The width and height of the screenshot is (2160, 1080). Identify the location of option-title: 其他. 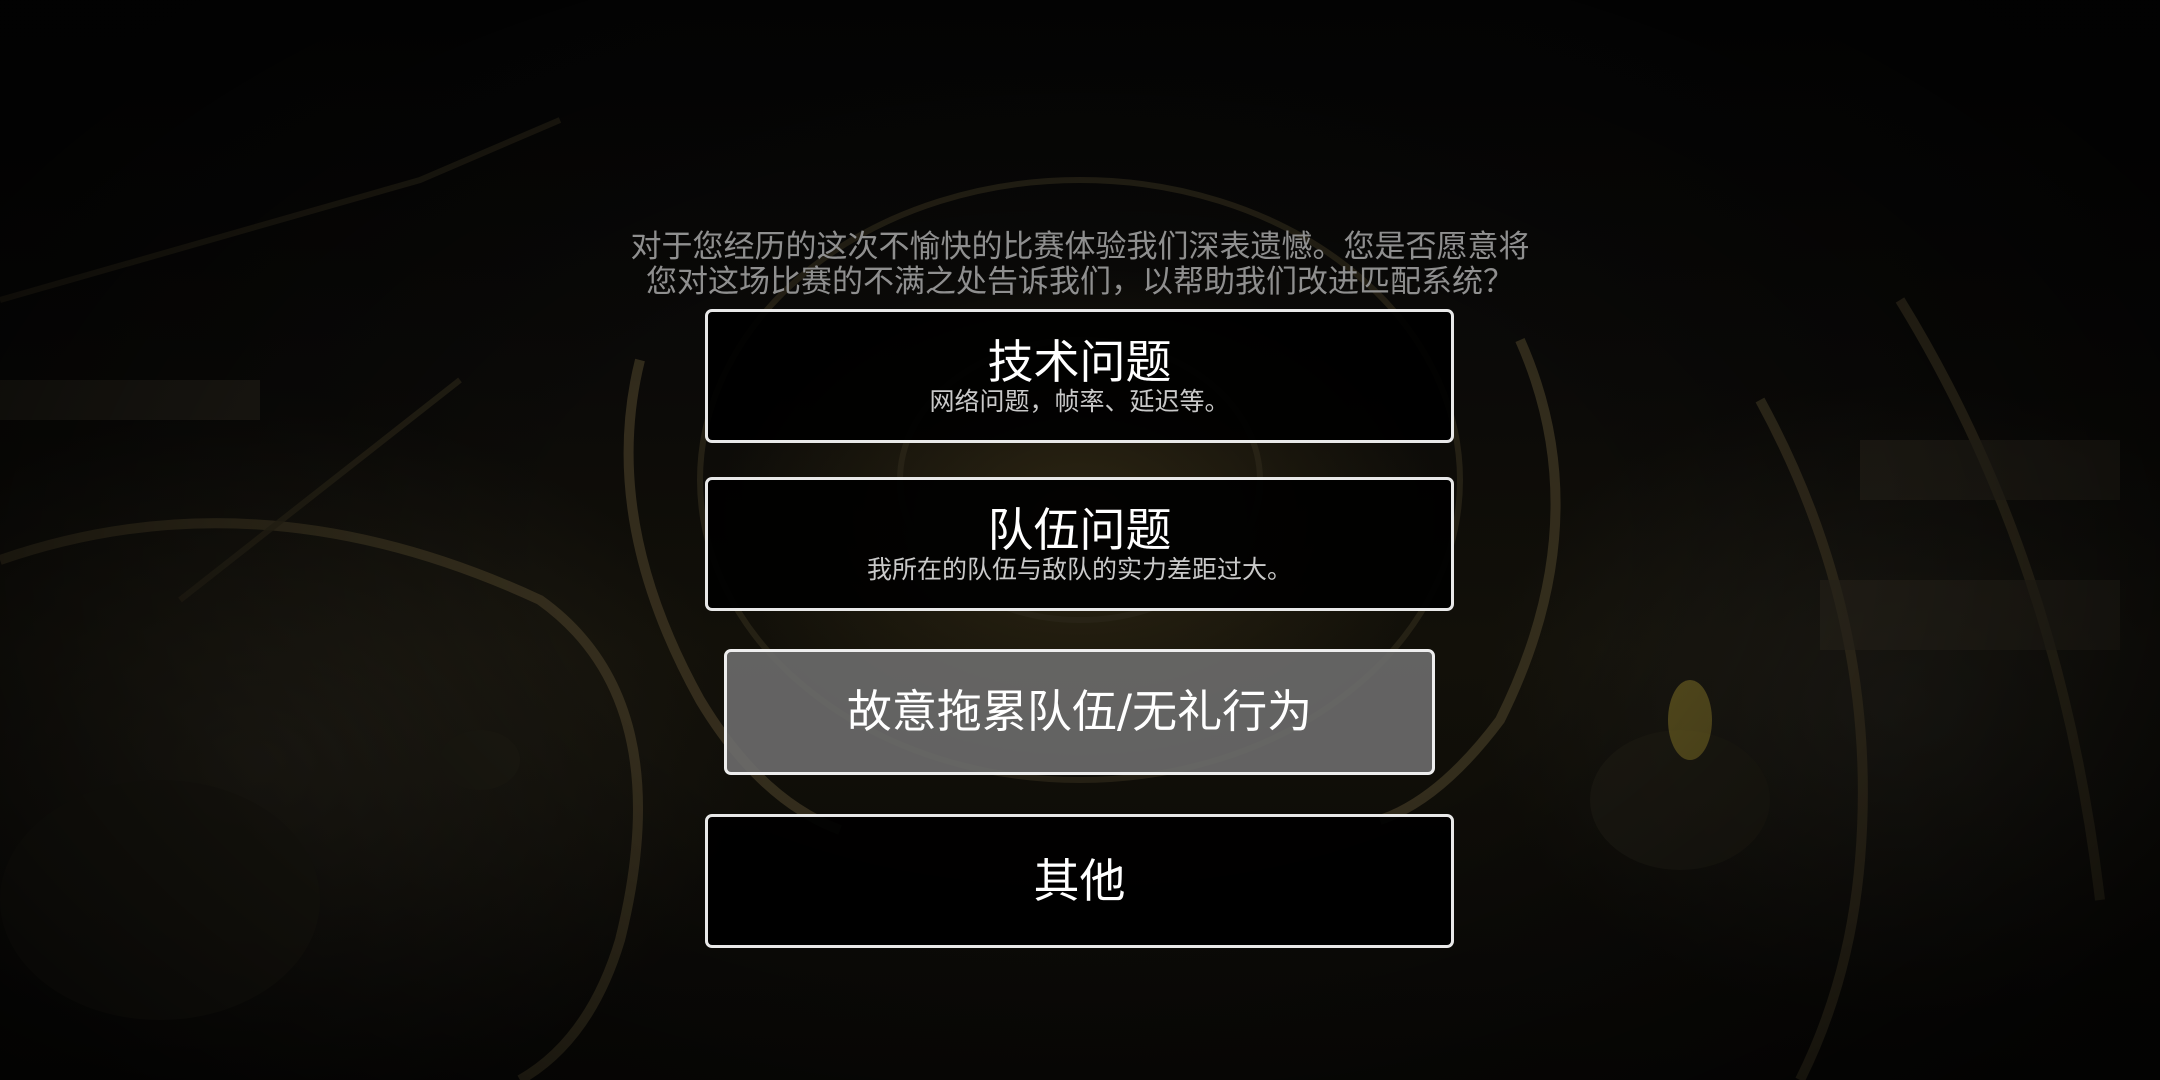
(1079, 881).